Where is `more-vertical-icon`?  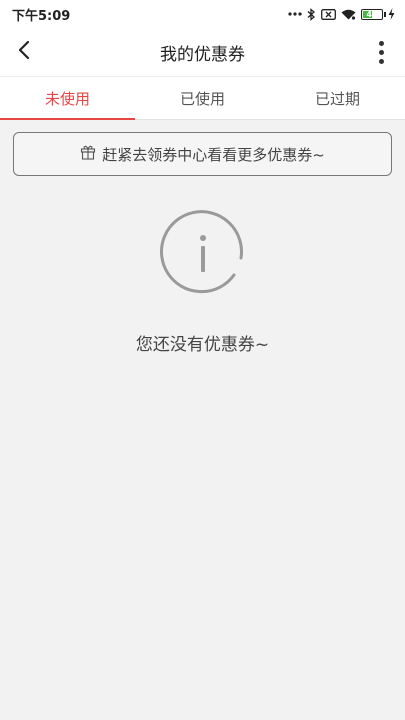
more-vertical-icon is located at coordinates (381, 43).